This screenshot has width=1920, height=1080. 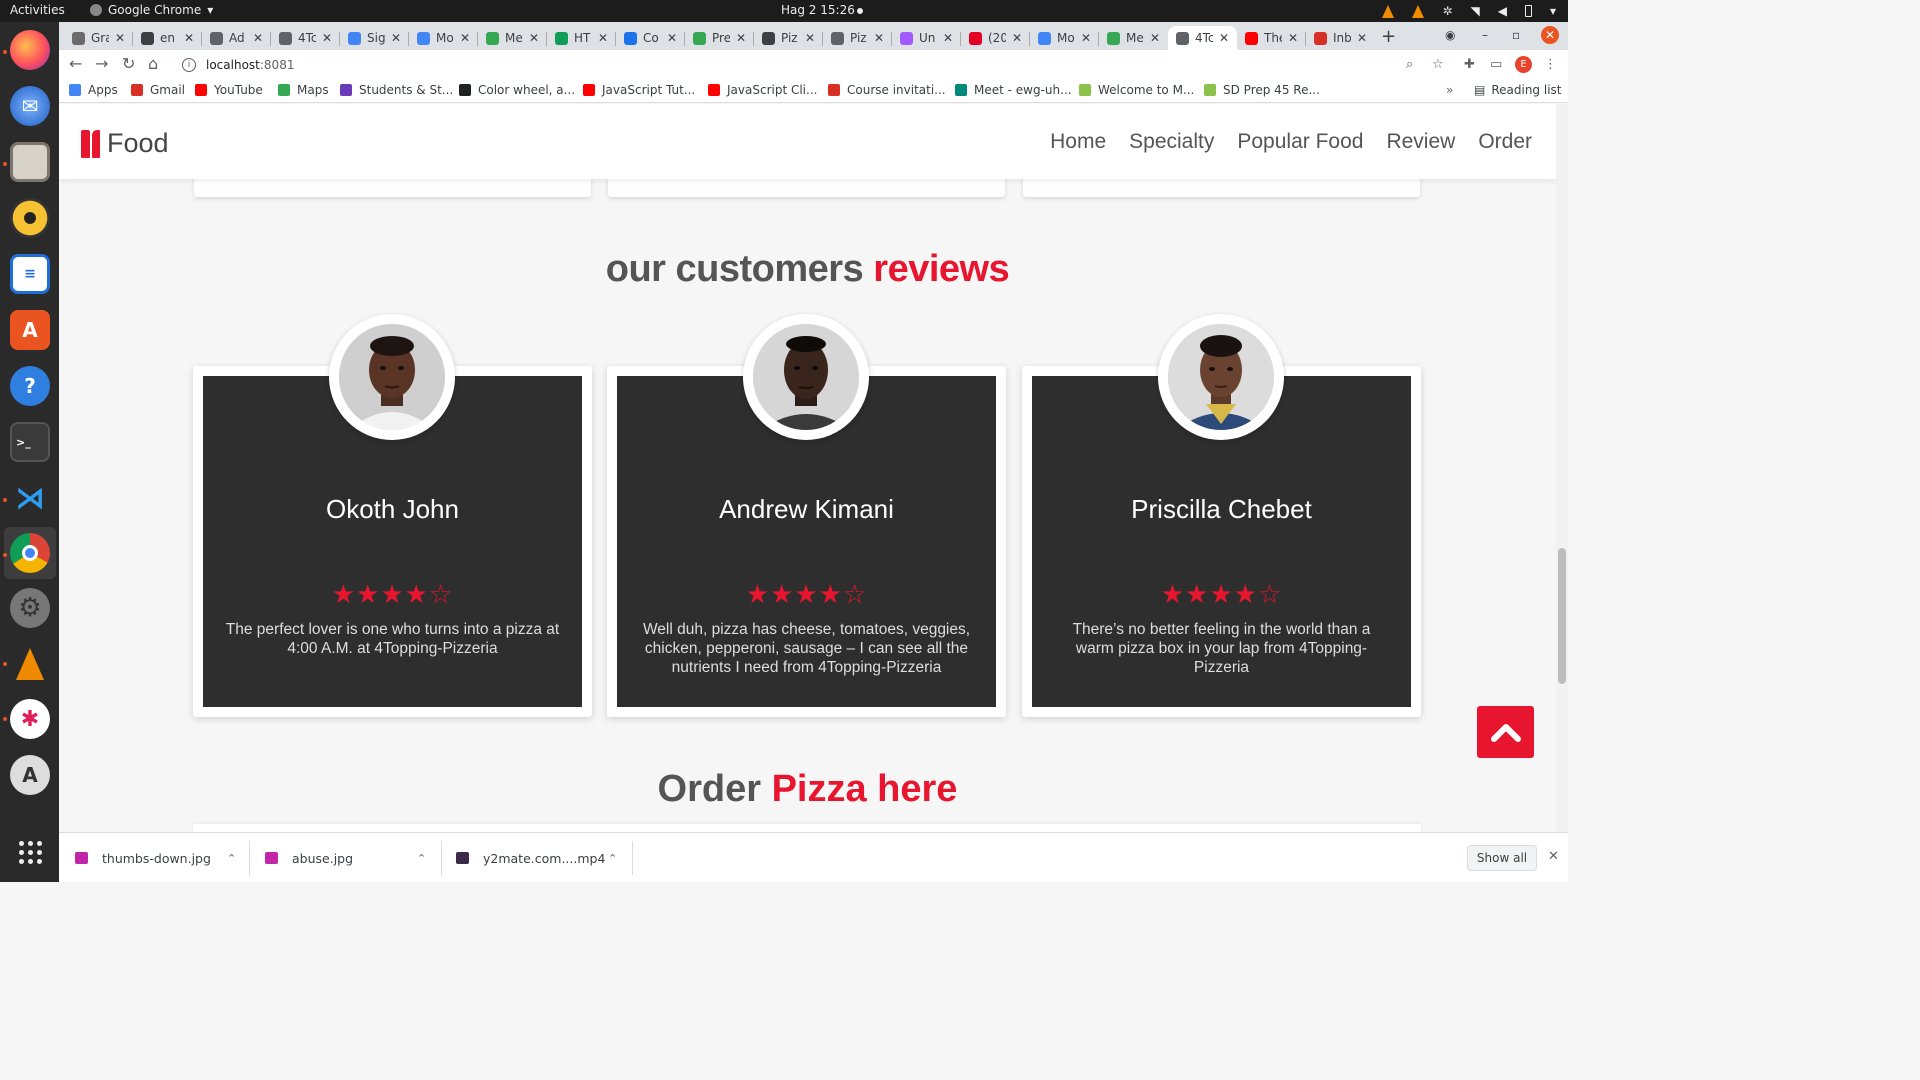 What do you see at coordinates (1562, 468) in the screenshot?
I see `page-scrollbar` at bounding box center [1562, 468].